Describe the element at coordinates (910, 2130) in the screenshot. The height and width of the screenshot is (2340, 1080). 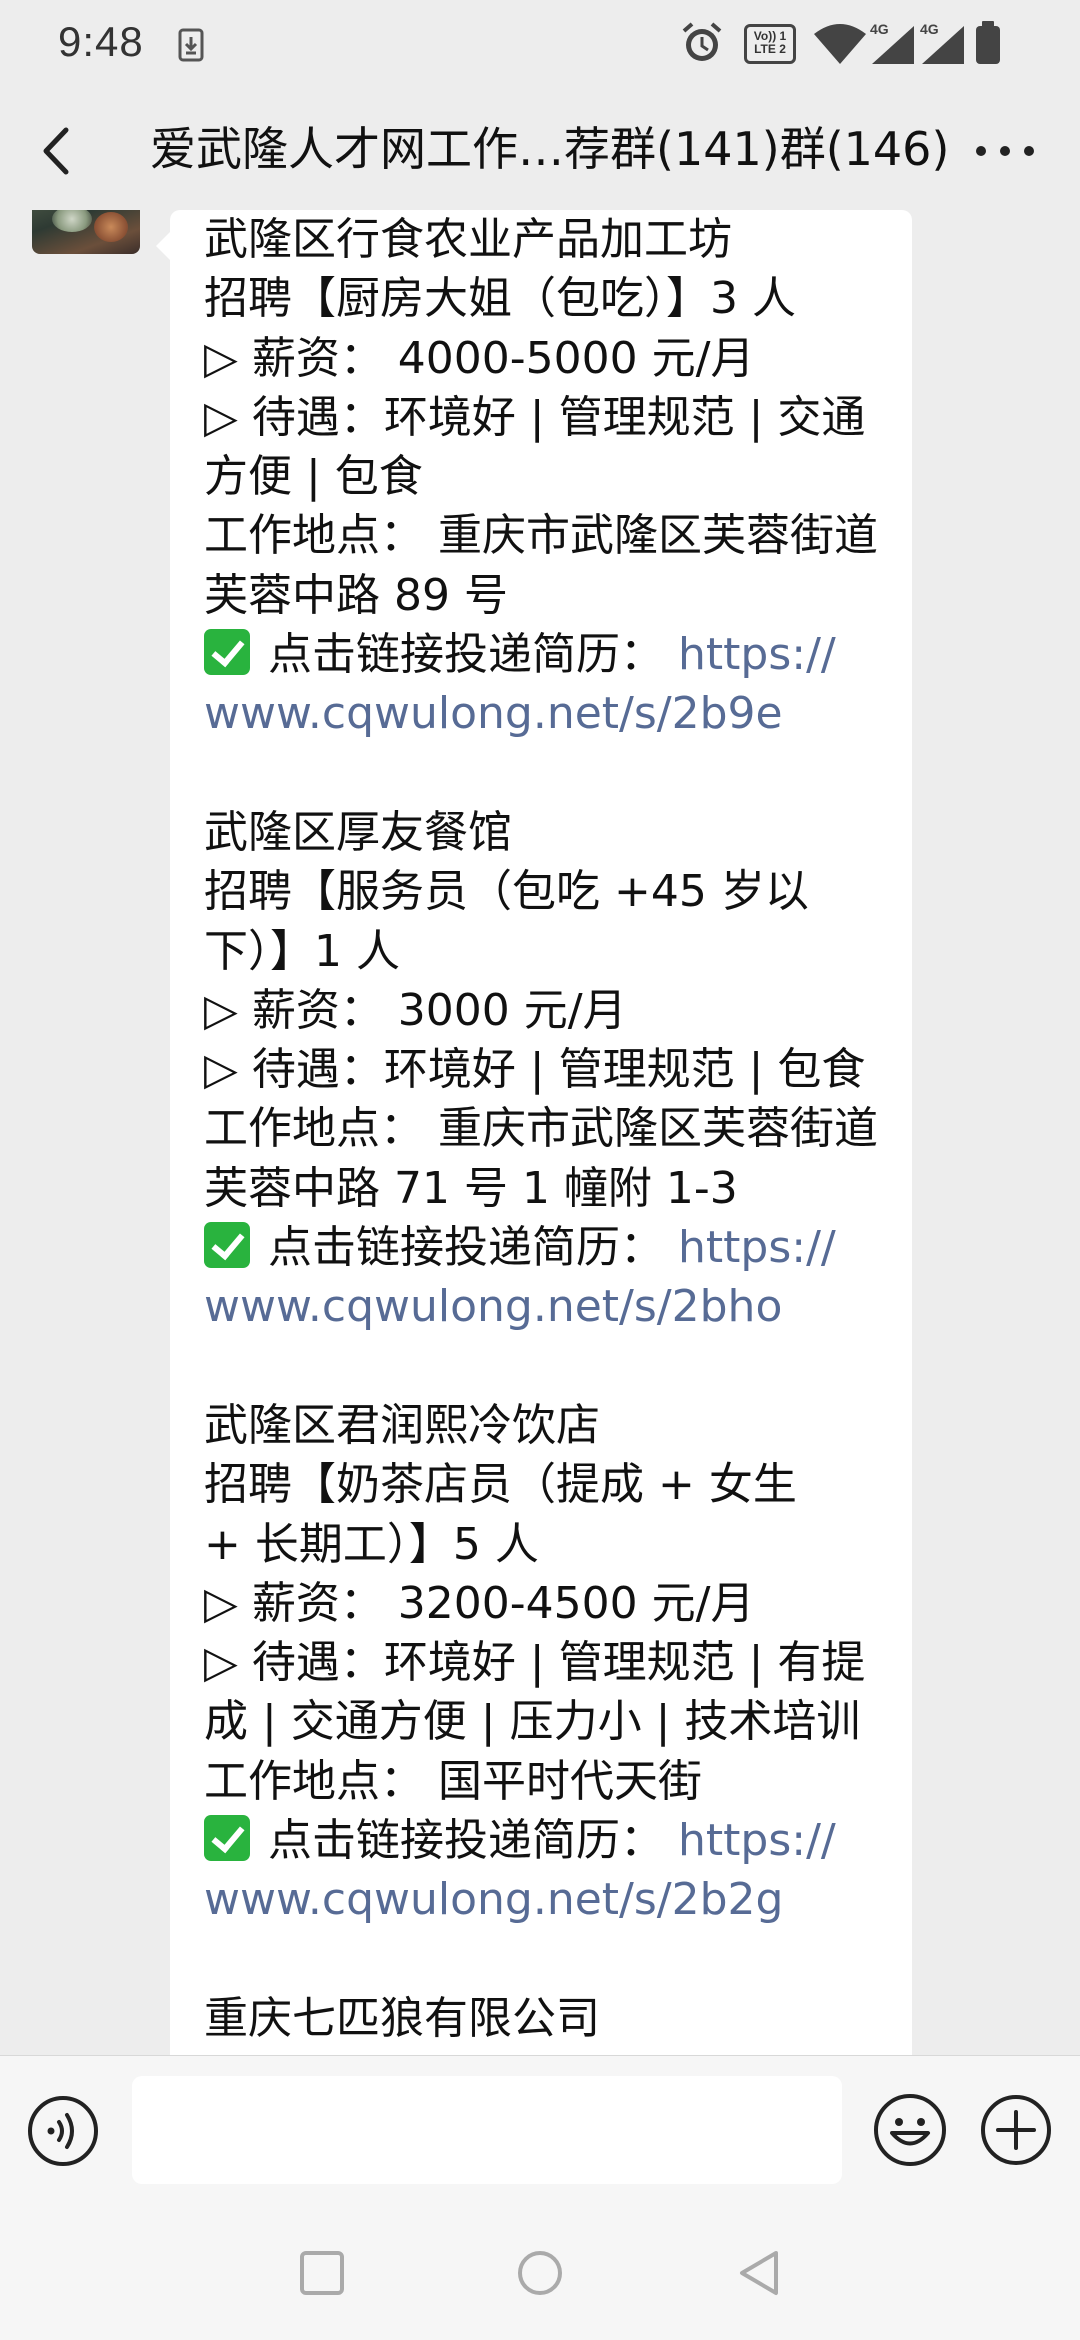
I see `emoji-icon` at that location.